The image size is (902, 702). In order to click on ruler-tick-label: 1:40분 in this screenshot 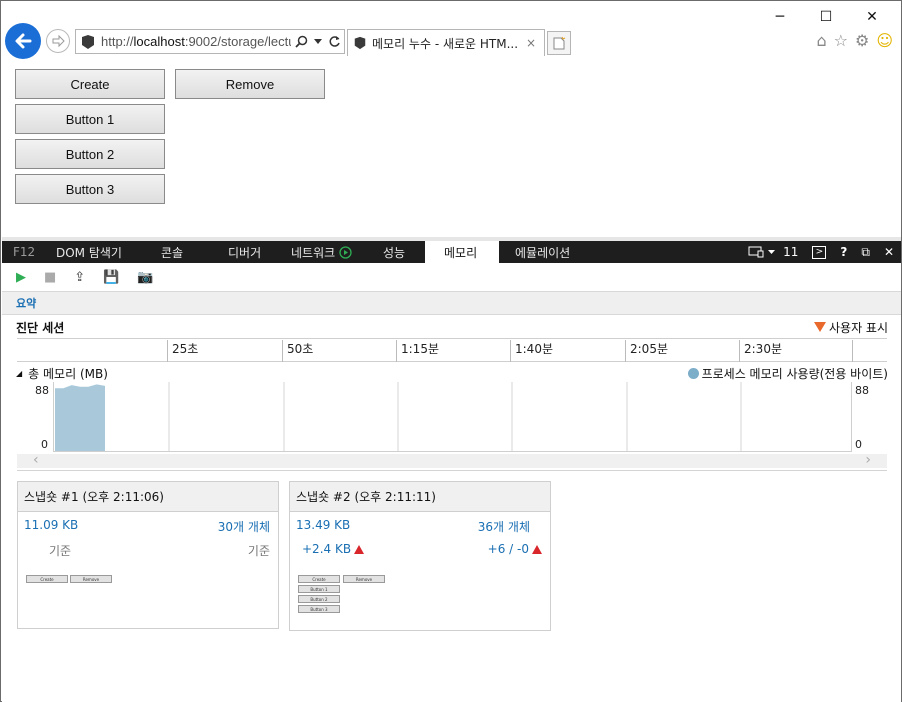, I will do `click(531, 351)`.